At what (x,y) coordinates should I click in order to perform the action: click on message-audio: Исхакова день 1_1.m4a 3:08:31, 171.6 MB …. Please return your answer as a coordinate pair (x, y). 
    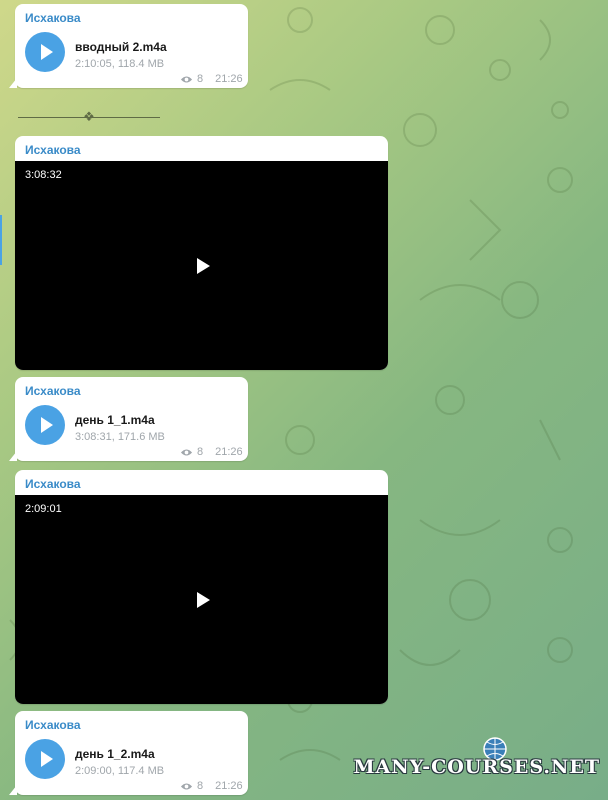
    Looking at the image, I should click on (128, 419).